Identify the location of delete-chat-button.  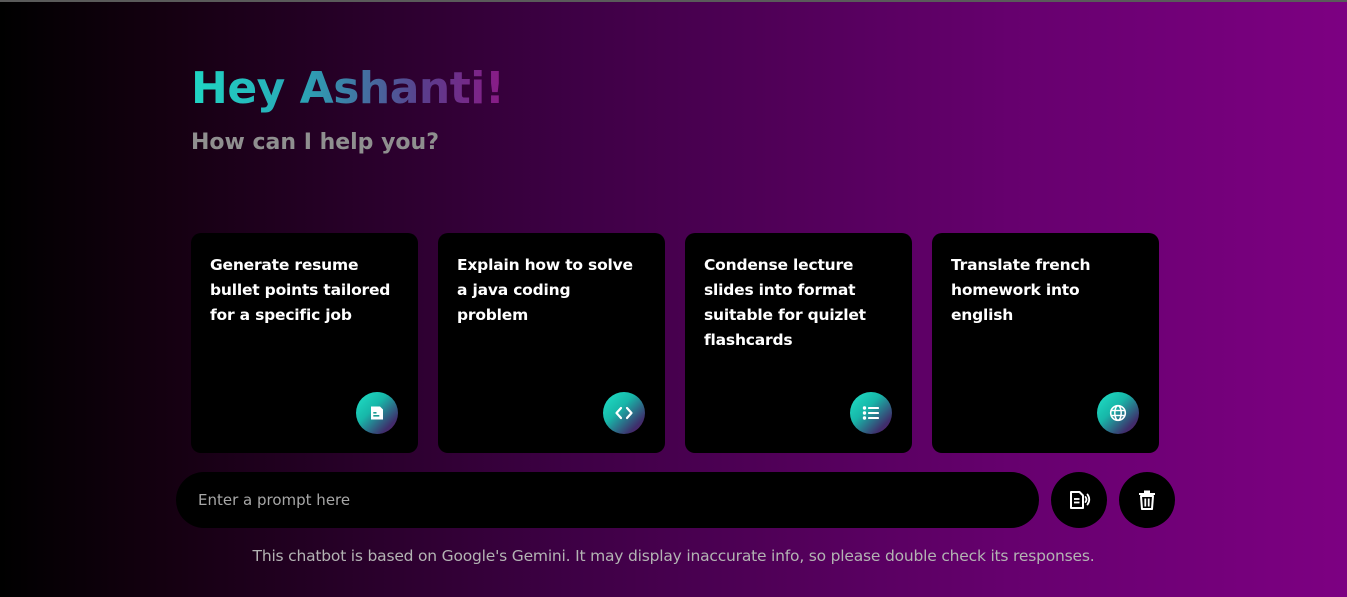
(1147, 500).